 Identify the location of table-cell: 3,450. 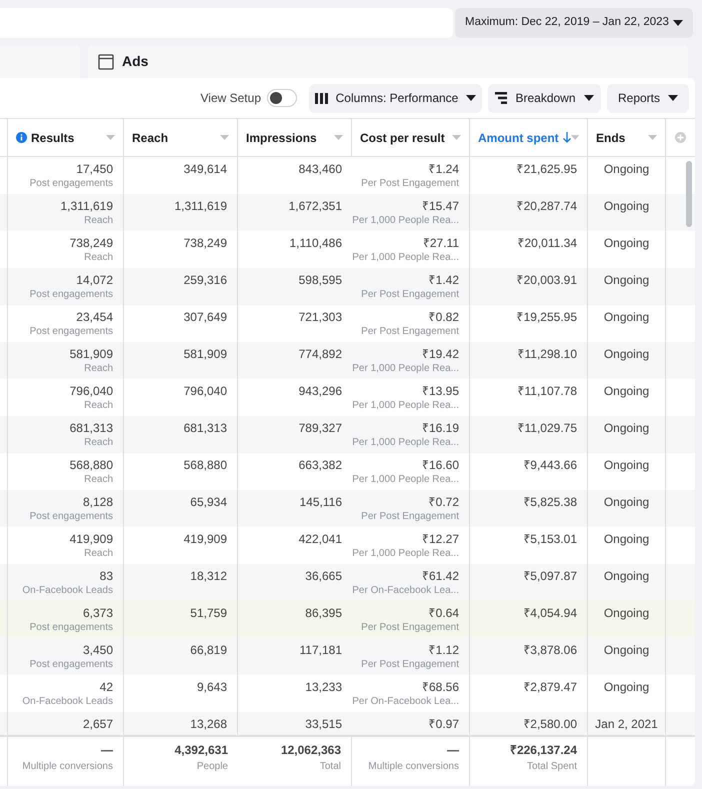
(97, 650).